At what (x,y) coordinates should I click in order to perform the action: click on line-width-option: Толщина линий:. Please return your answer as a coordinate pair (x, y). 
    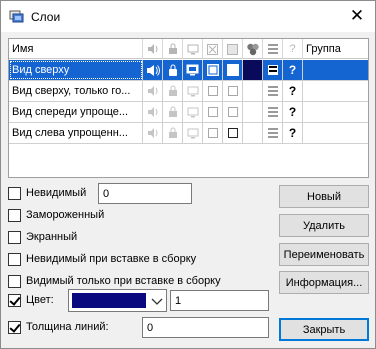
    Looking at the image, I should click on (58, 327).